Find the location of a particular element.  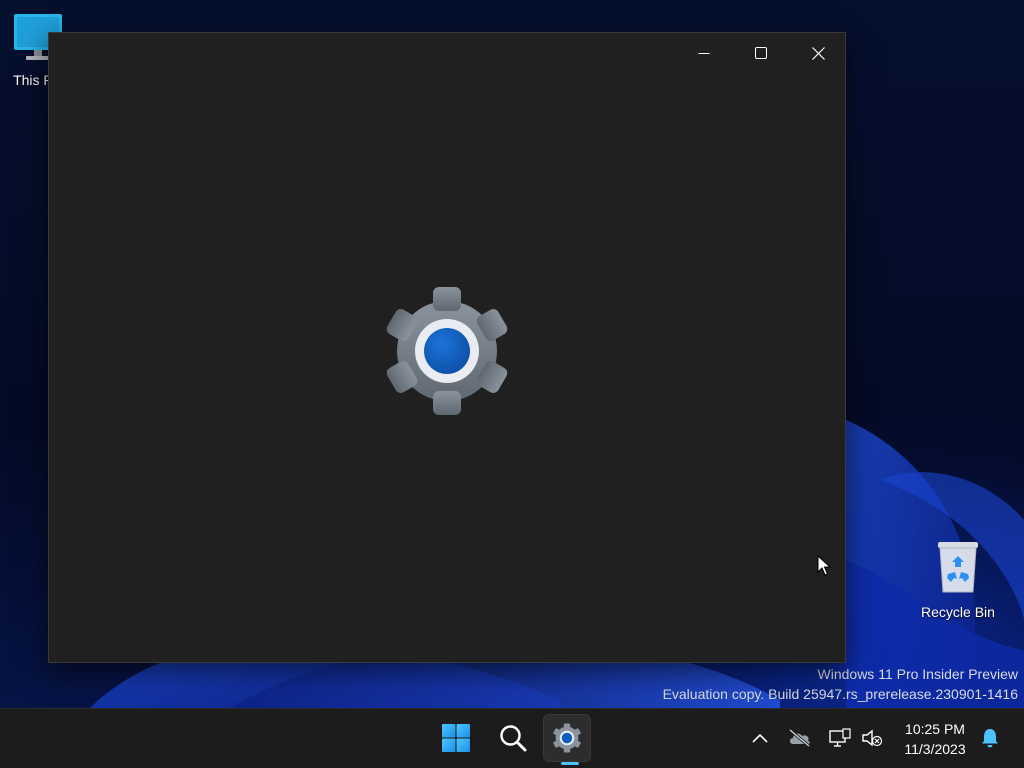

taskbar-clock: 10:25 PM 11/3/2023 is located at coordinates (935, 739).